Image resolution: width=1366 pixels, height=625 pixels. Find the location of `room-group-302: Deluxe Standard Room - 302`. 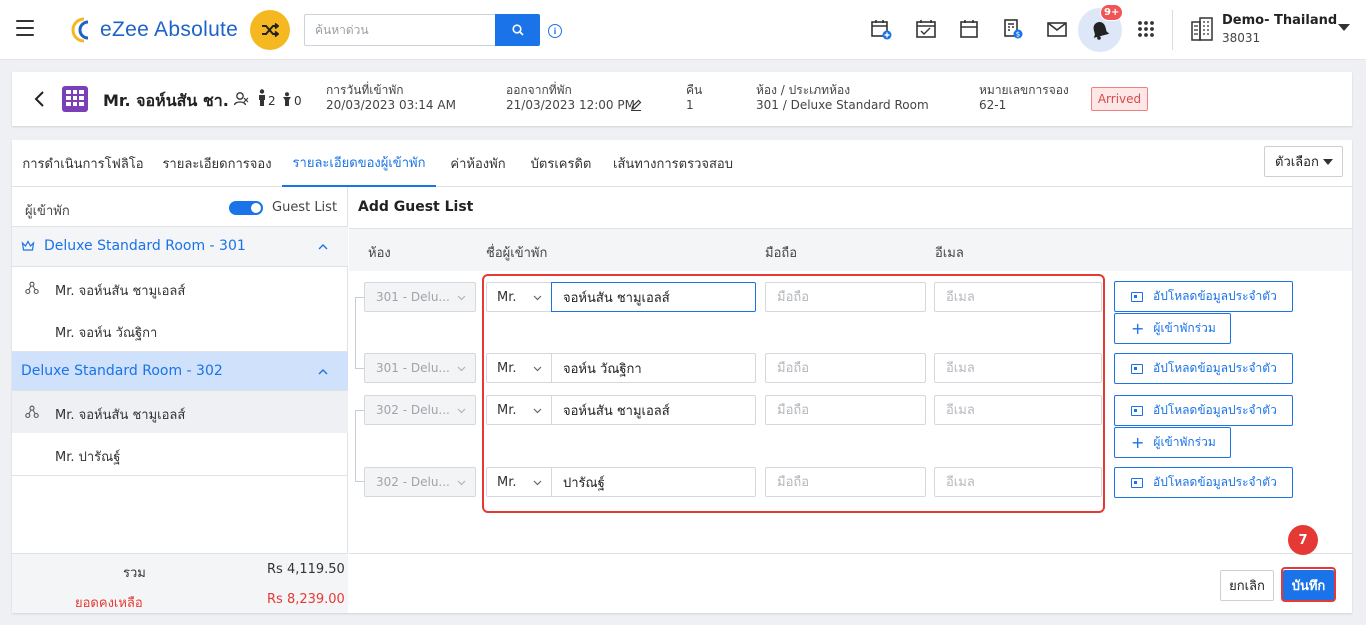

room-group-302: Deluxe Standard Room - 302 is located at coordinates (180, 371).